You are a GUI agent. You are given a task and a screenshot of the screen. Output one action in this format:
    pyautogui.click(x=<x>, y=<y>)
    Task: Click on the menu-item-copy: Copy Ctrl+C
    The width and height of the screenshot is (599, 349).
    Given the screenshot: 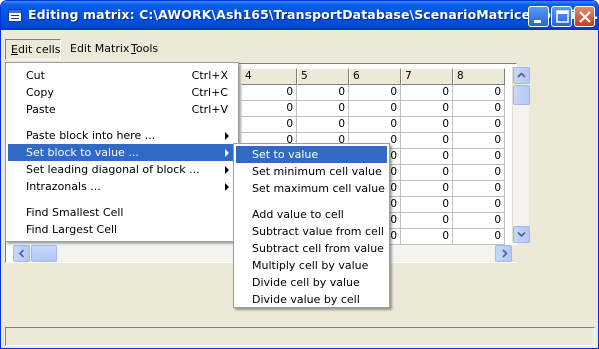 What is the action you would take?
    pyautogui.click(x=122, y=92)
    